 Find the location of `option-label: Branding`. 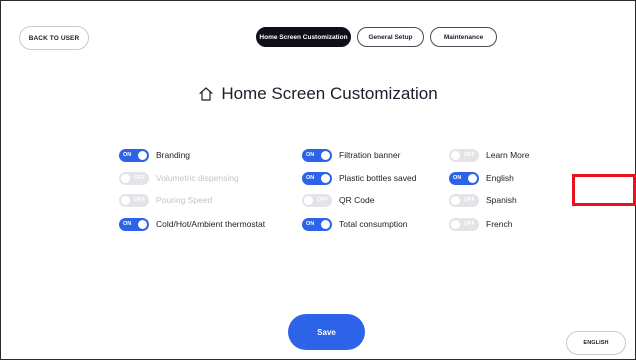

option-label: Branding is located at coordinates (173, 155).